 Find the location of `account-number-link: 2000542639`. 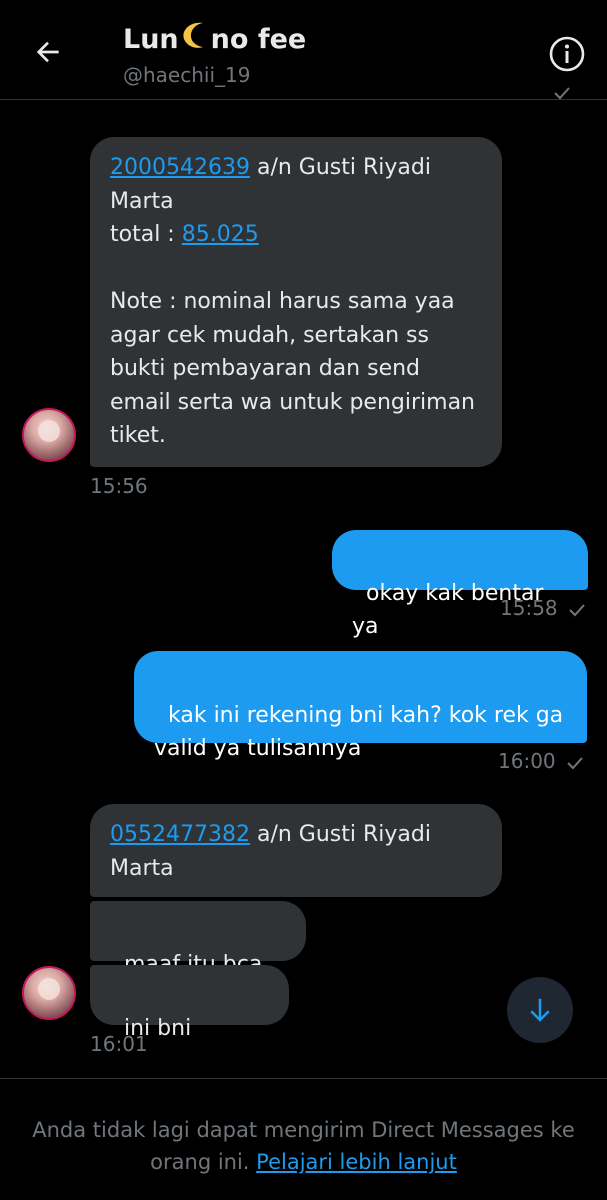

account-number-link: 2000542639 is located at coordinates (180, 167).